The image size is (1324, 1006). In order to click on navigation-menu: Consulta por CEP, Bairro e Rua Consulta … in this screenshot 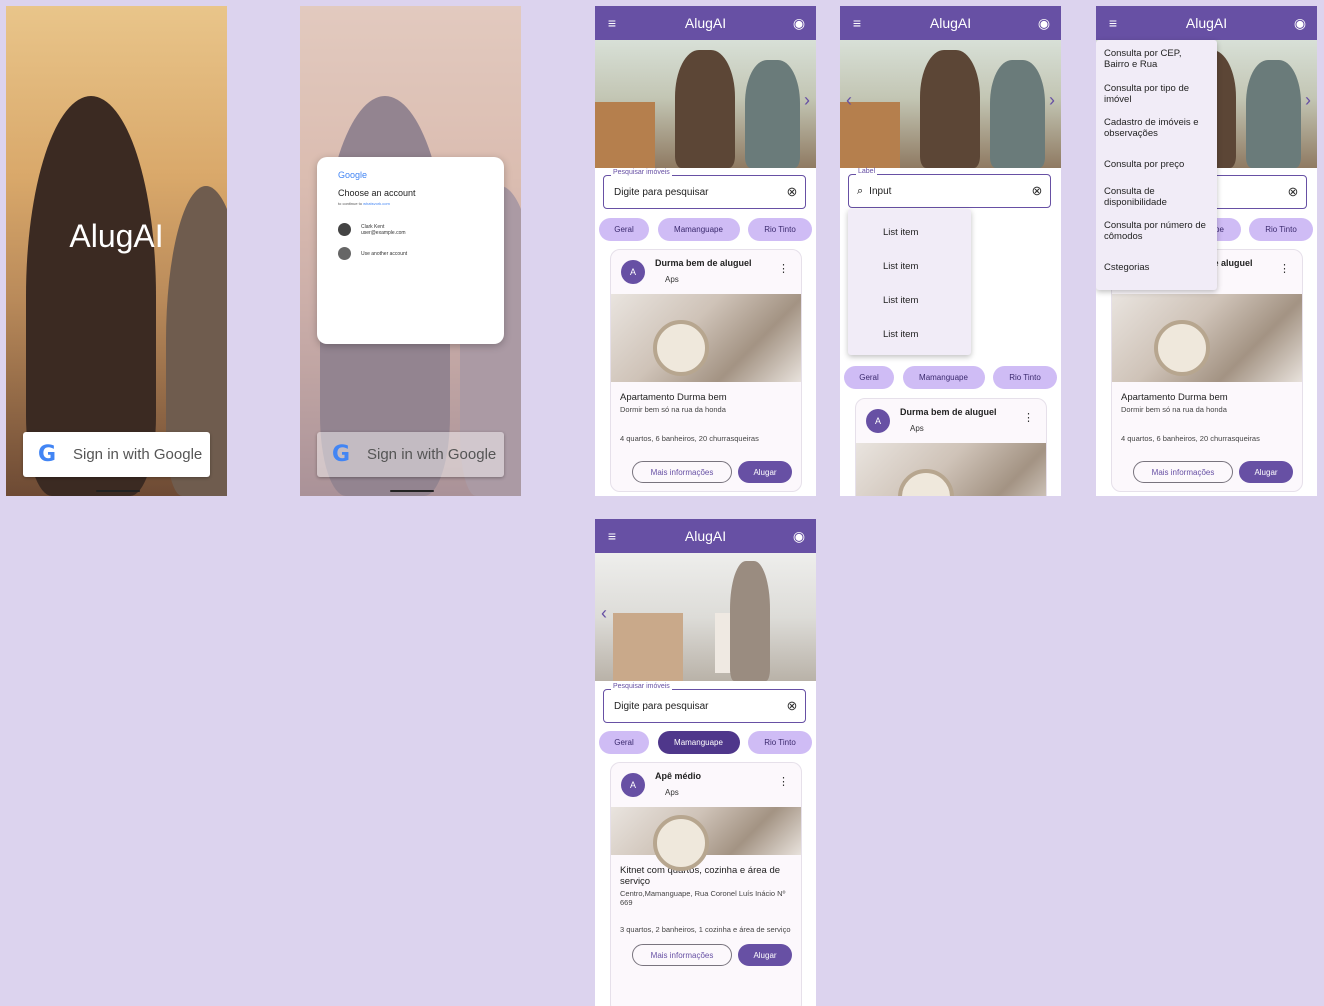, I will do `click(1156, 165)`.